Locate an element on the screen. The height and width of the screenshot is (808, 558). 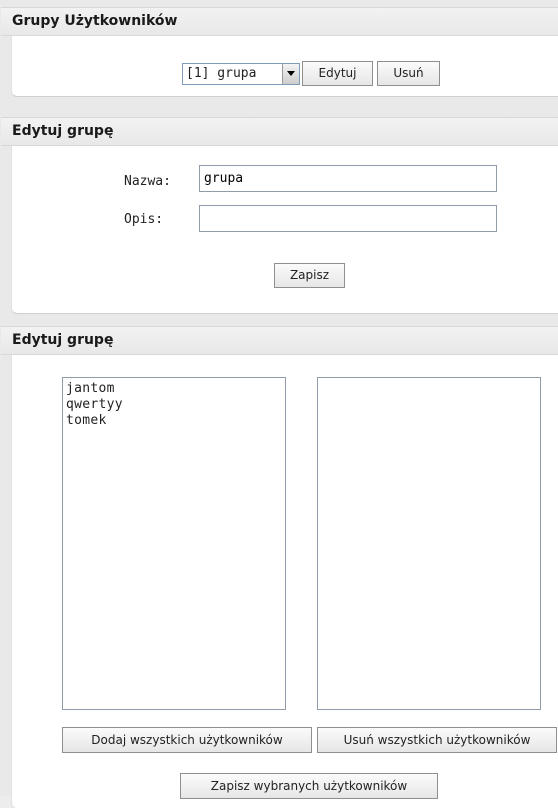
description-field is located at coordinates (348, 218).